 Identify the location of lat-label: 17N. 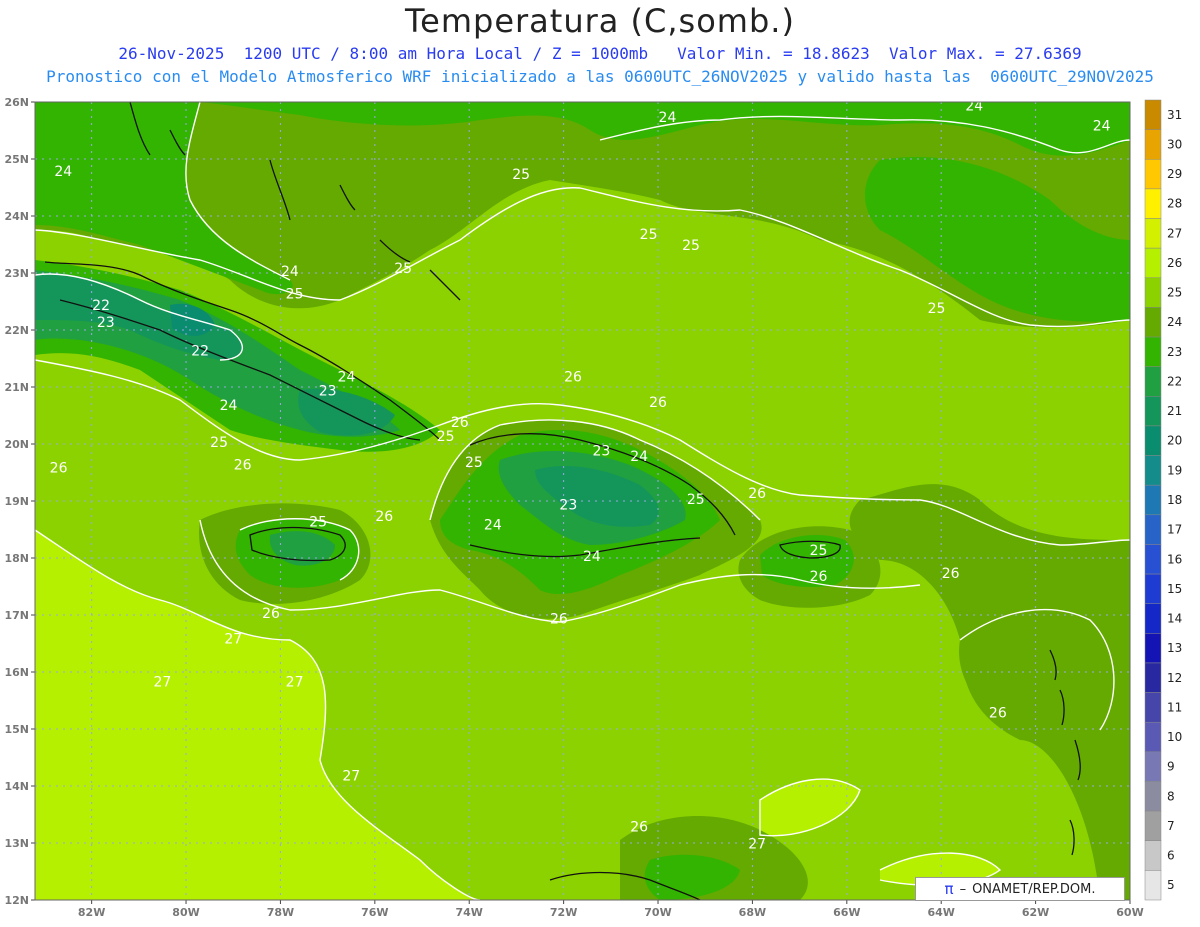
(16, 615).